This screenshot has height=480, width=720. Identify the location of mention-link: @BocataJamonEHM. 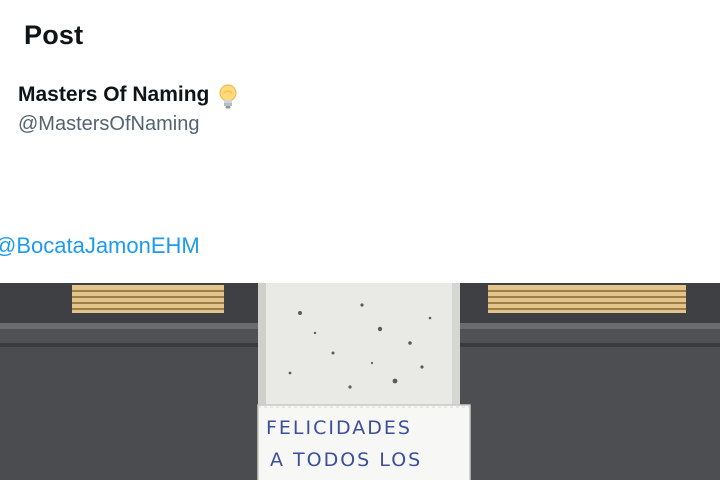
(100, 246).